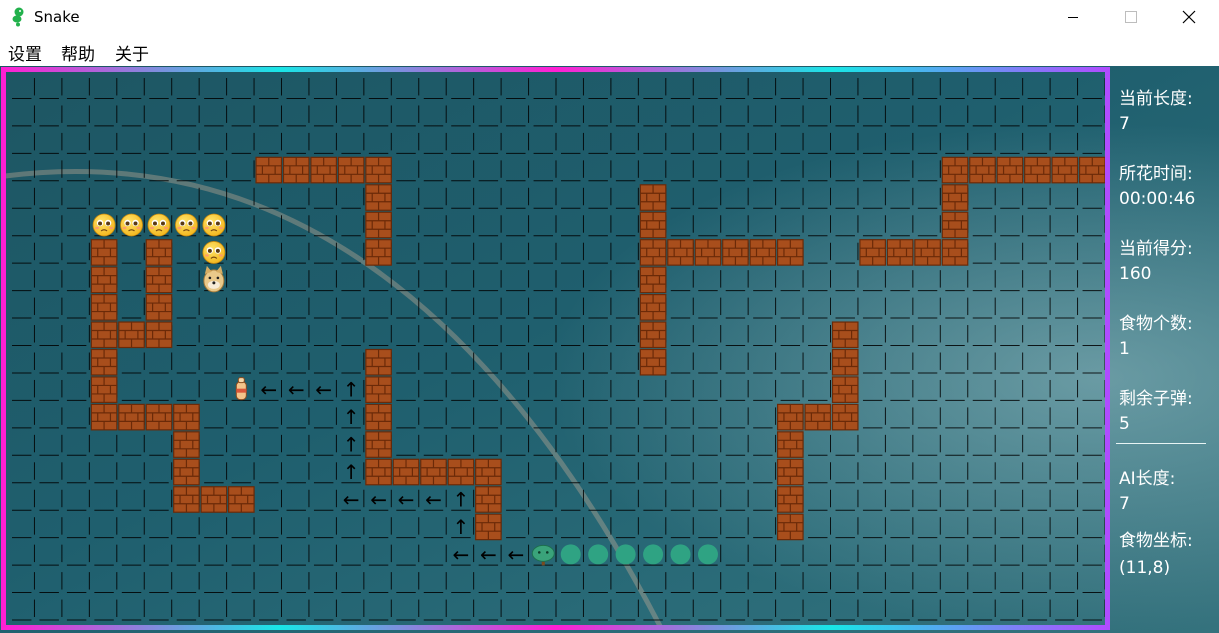  Describe the element at coordinates (1124, 349) in the screenshot. I see `food-count-value: 1` at that location.